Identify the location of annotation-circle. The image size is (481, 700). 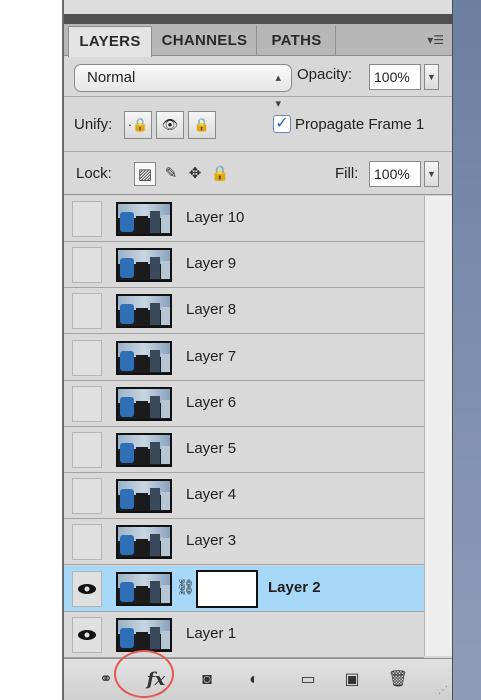
(144, 674).